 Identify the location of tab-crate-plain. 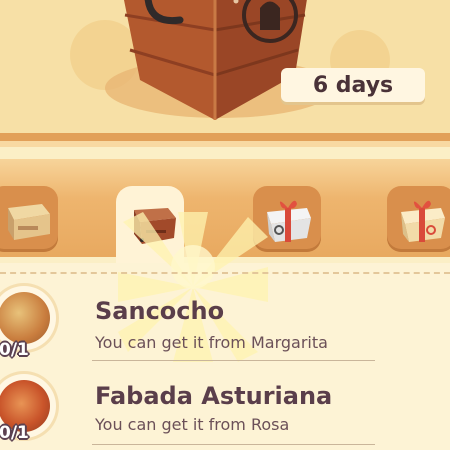
(29, 219).